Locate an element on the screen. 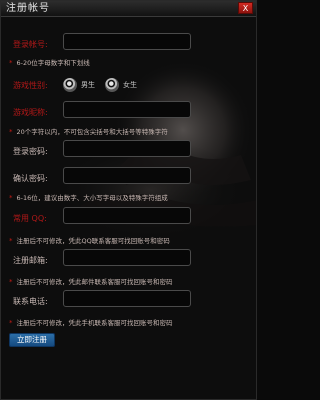 The height and width of the screenshot is (400, 320). gender-label: 游戏性别: is located at coordinates (30, 85).